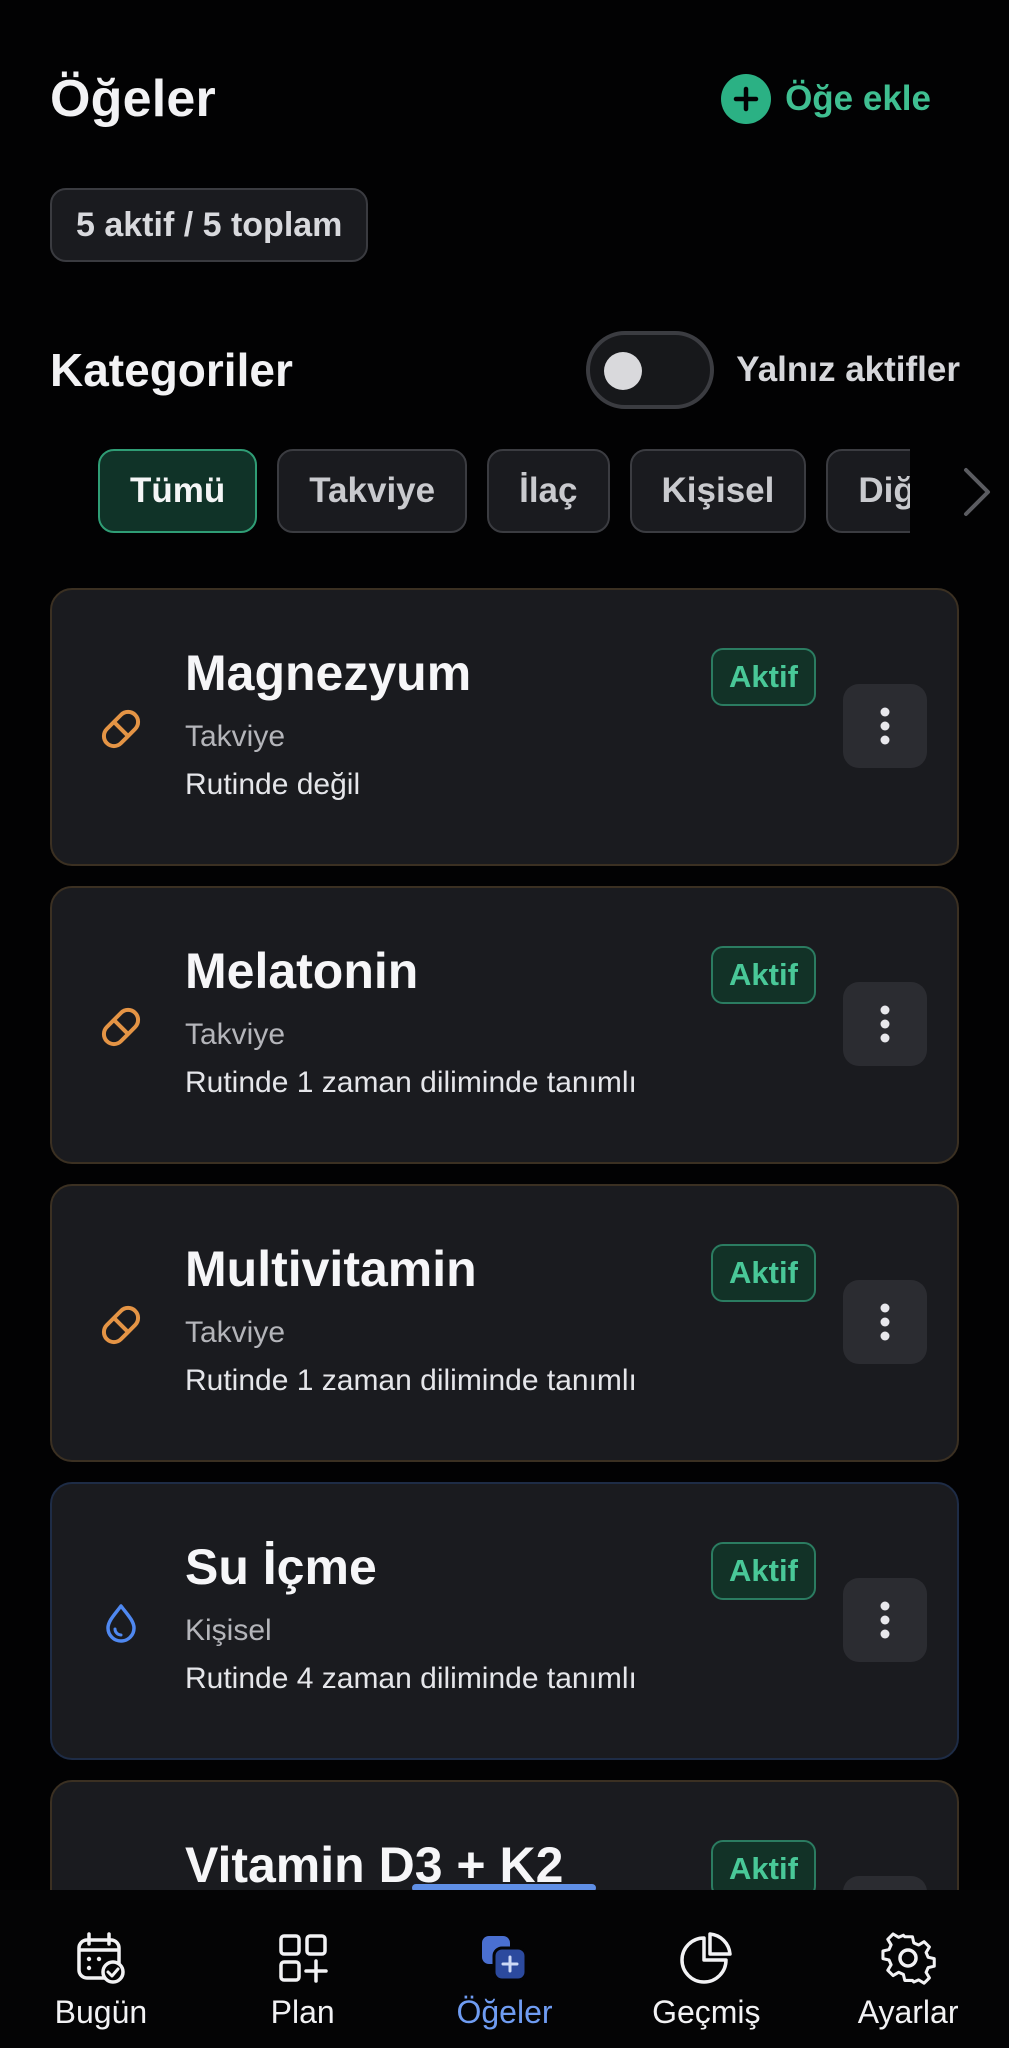 The image size is (1009, 2048). Describe the element at coordinates (281, 1567) in the screenshot. I see `item-name: Su İçme` at that location.